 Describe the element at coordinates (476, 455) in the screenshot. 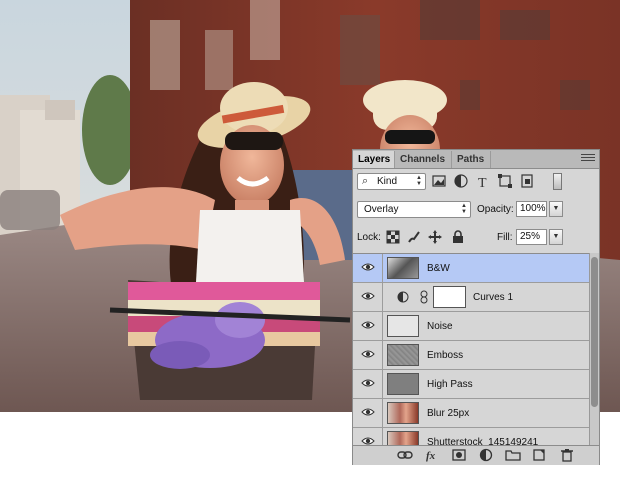

I see `panel-footer: fx` at that location.